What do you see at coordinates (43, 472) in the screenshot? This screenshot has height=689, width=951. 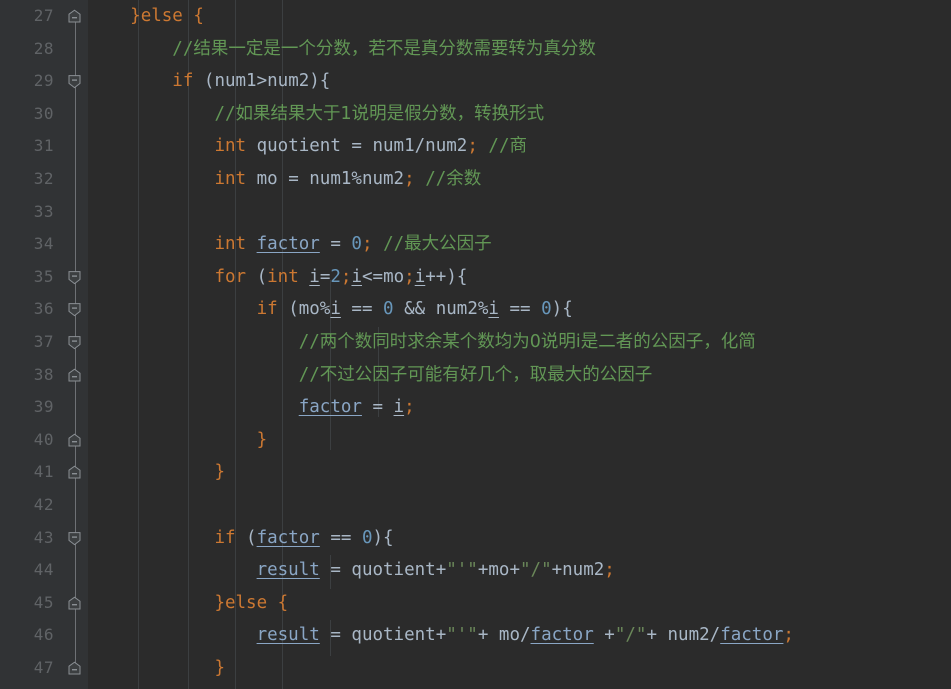 I see `line-number: 41` at bounding box center [43, 472].